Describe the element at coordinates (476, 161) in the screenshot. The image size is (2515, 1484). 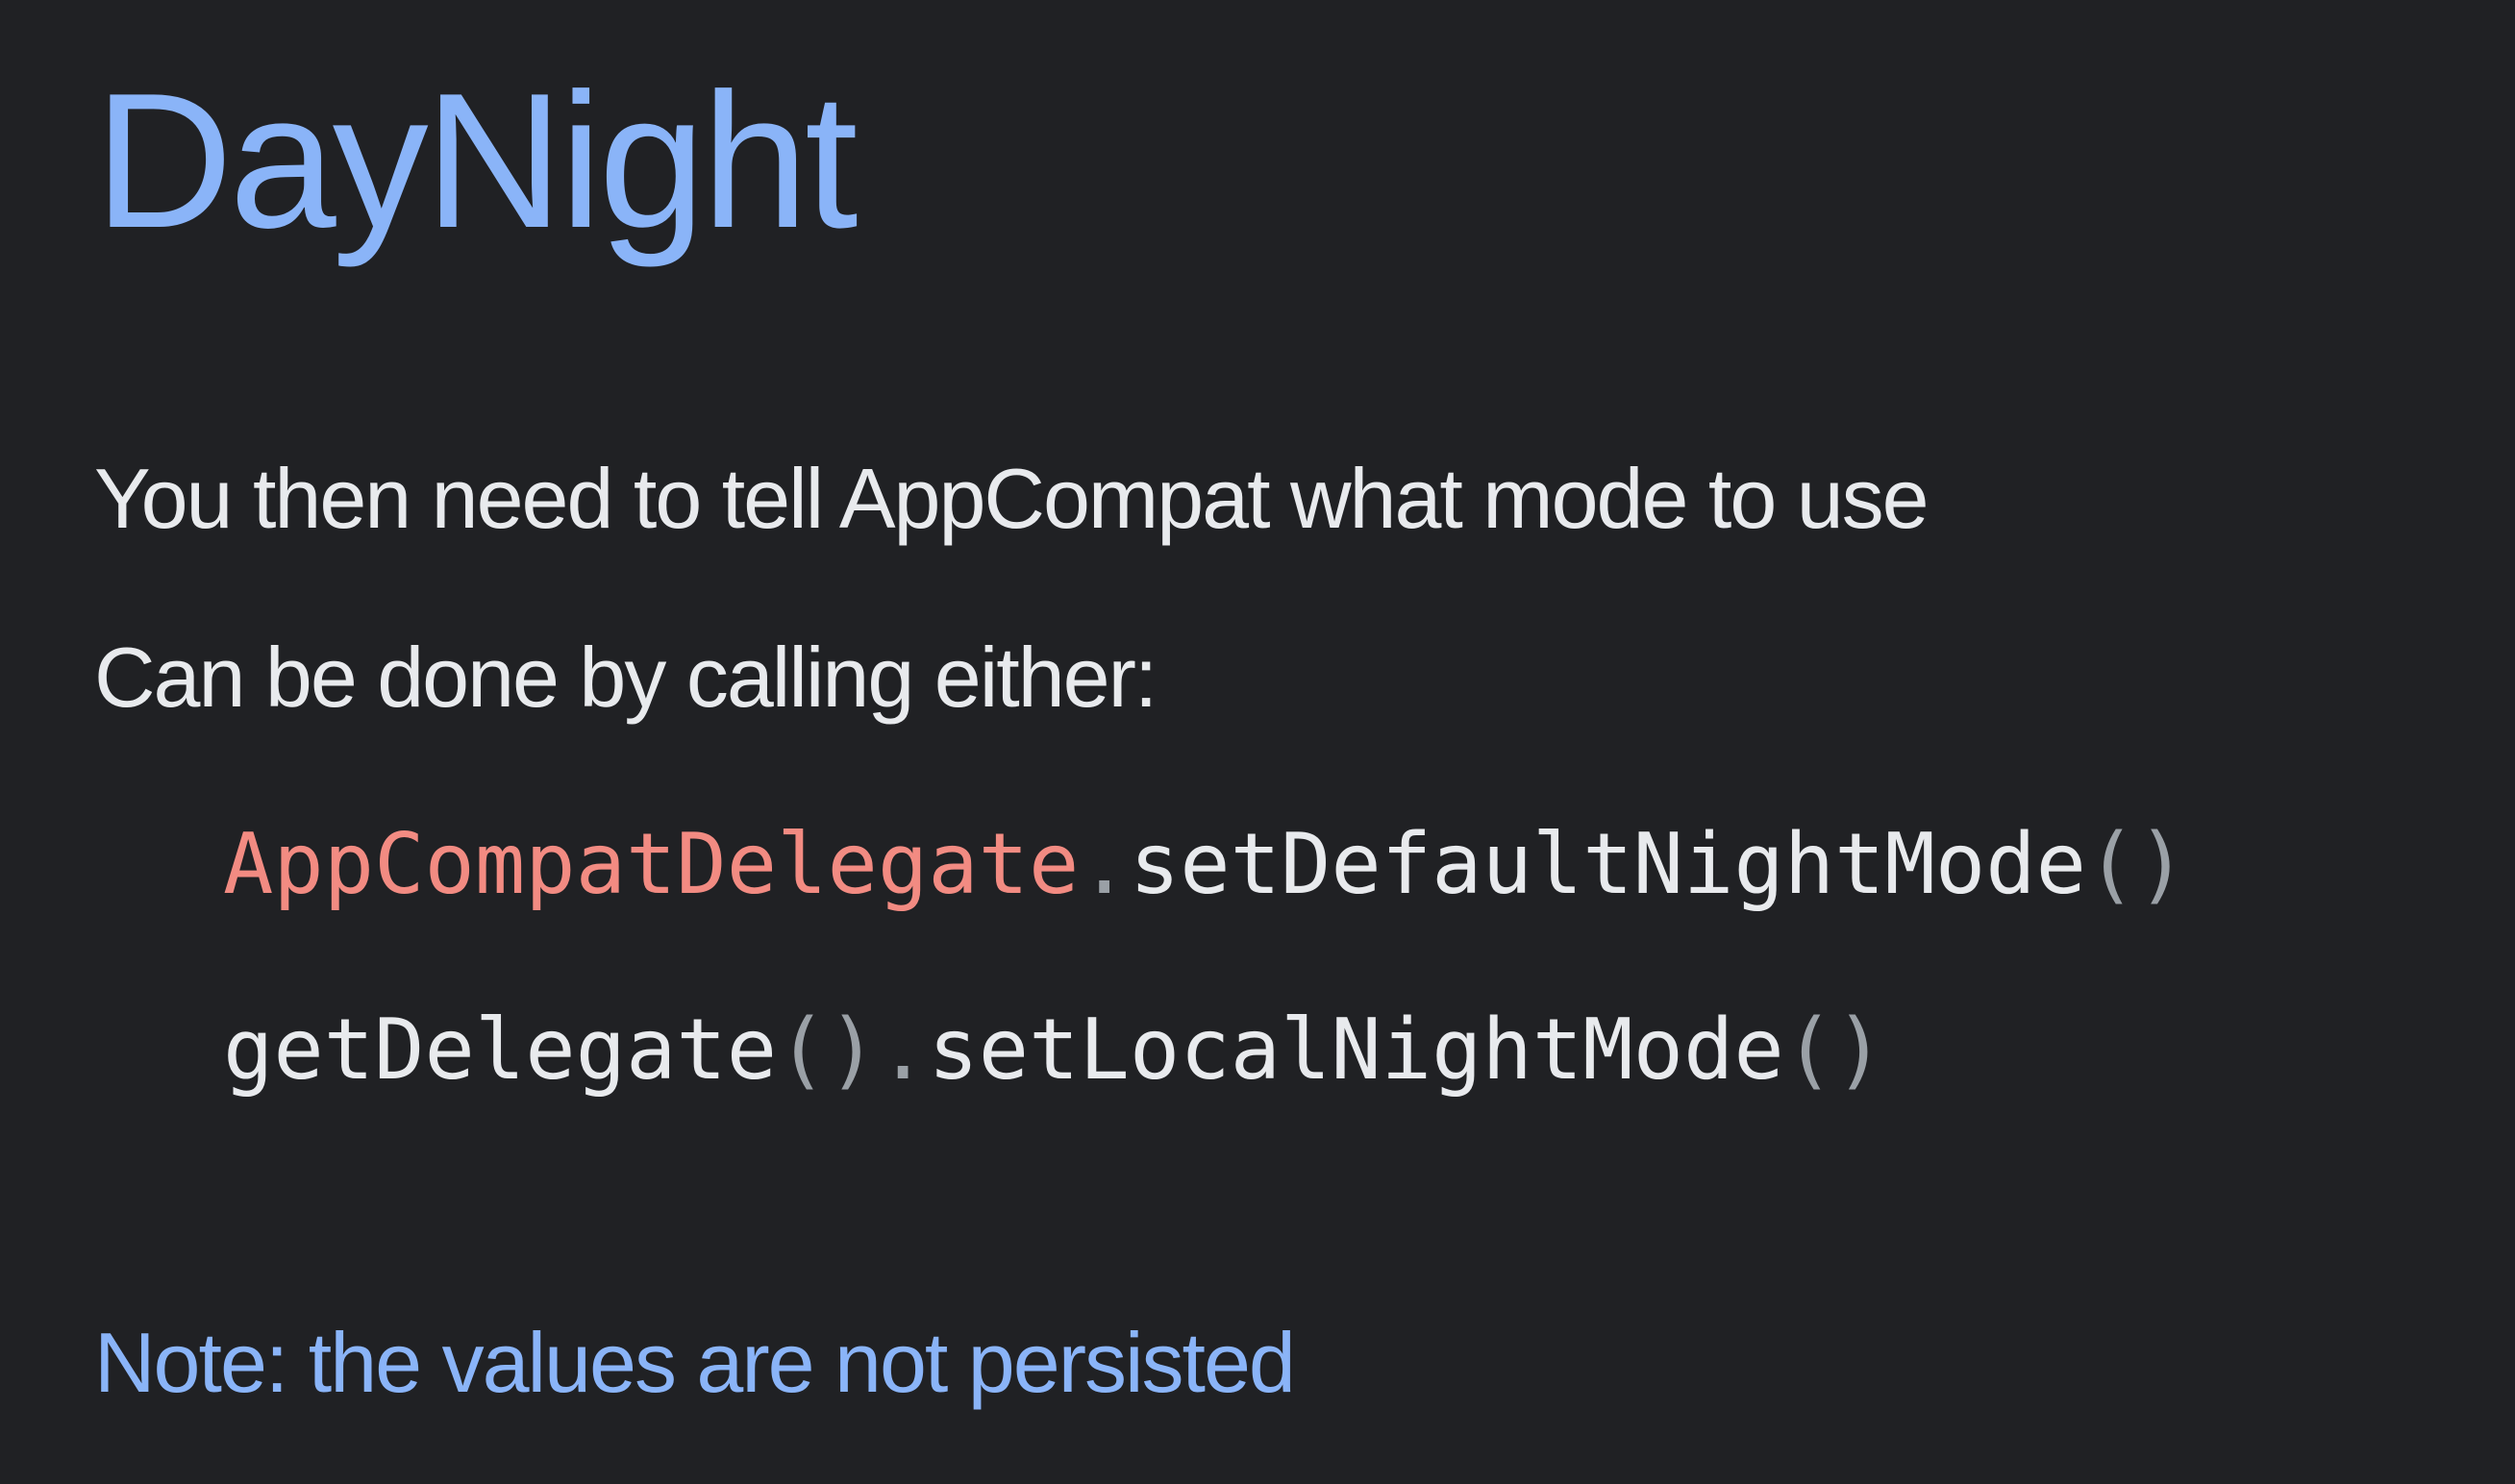
I see `slide-title: DayNight` at that location.